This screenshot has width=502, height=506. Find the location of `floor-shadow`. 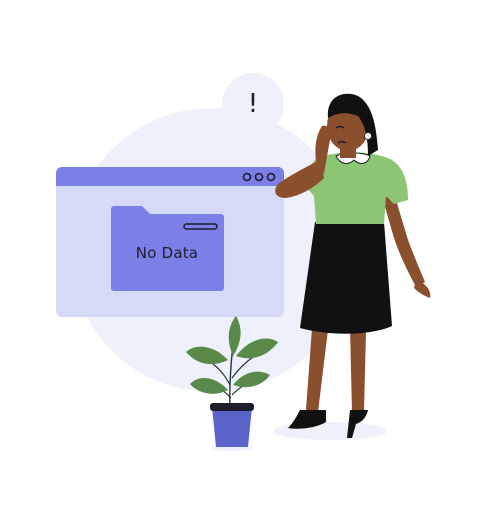

floor-shadow is located at coordinates (330, 431).